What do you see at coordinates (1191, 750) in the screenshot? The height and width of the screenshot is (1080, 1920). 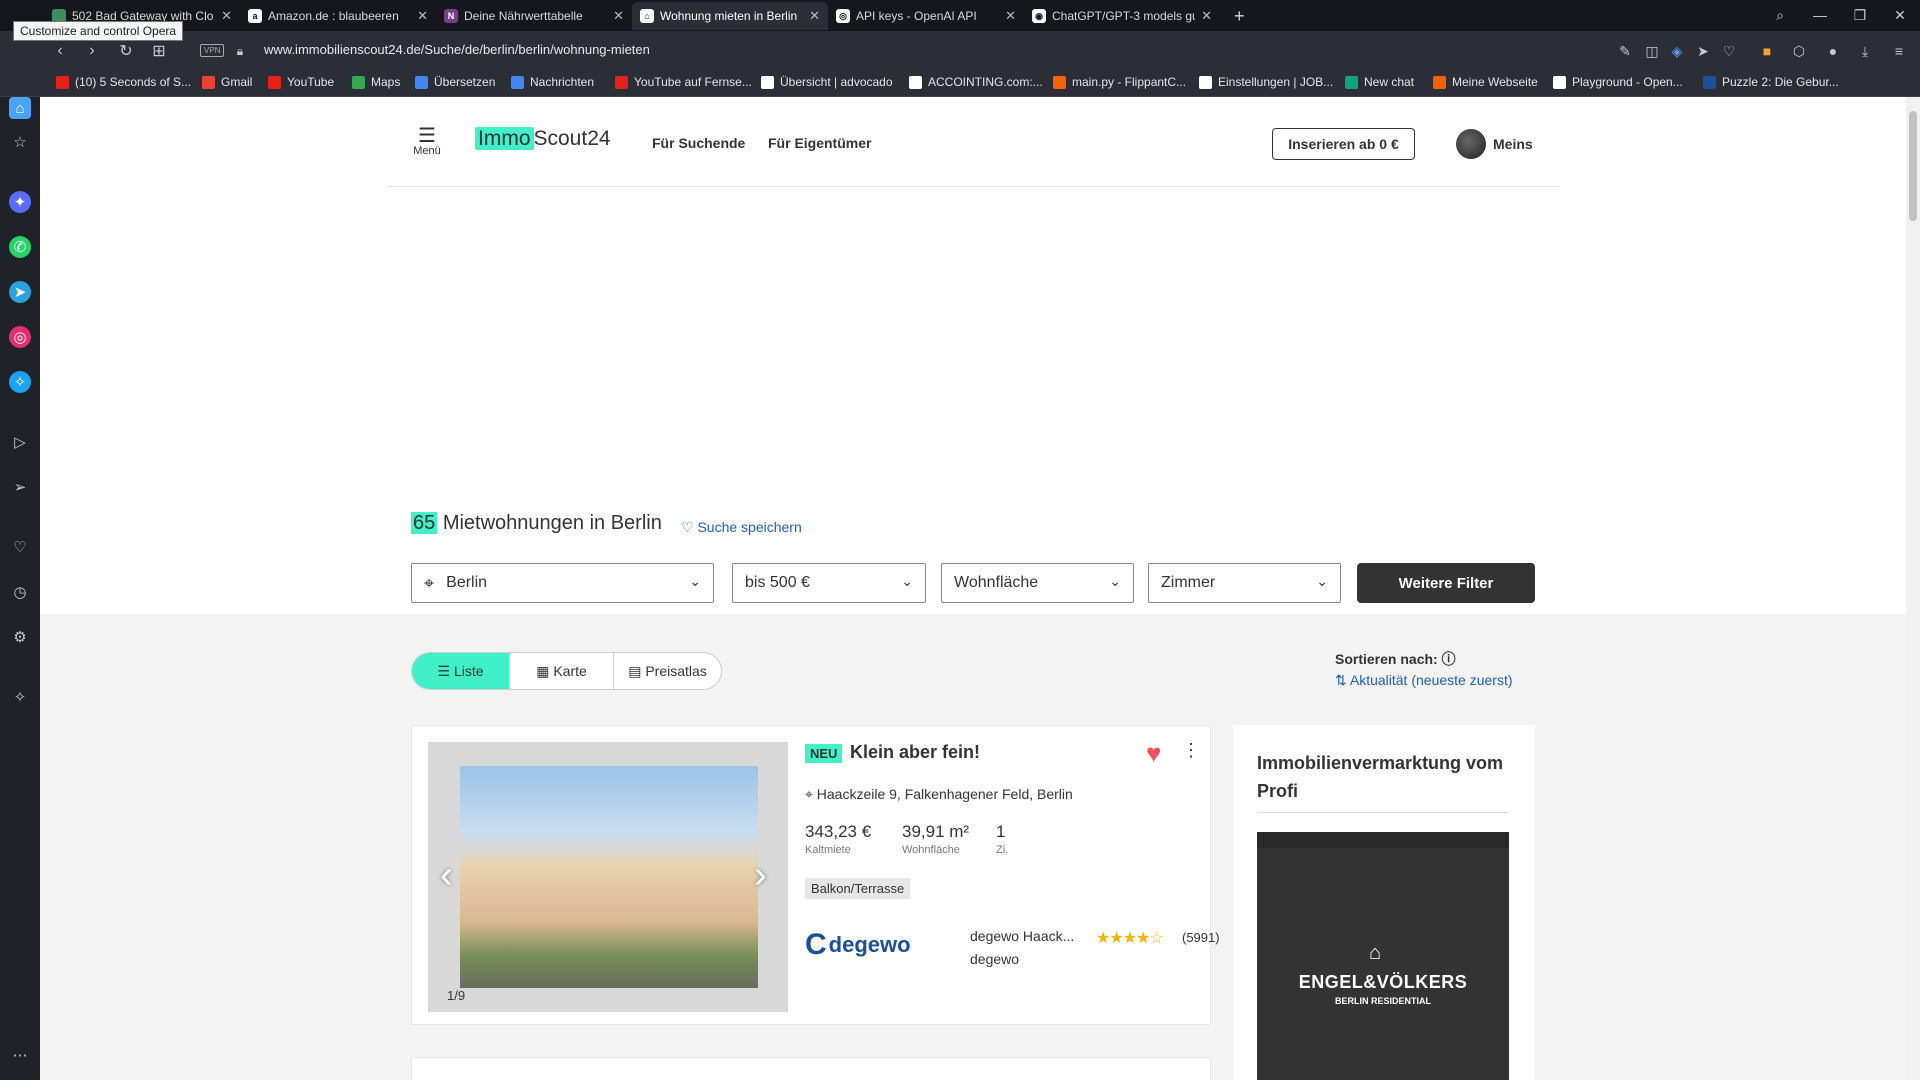 I see `more-options-icon: ⋮` at bounding box center [1191, 750].